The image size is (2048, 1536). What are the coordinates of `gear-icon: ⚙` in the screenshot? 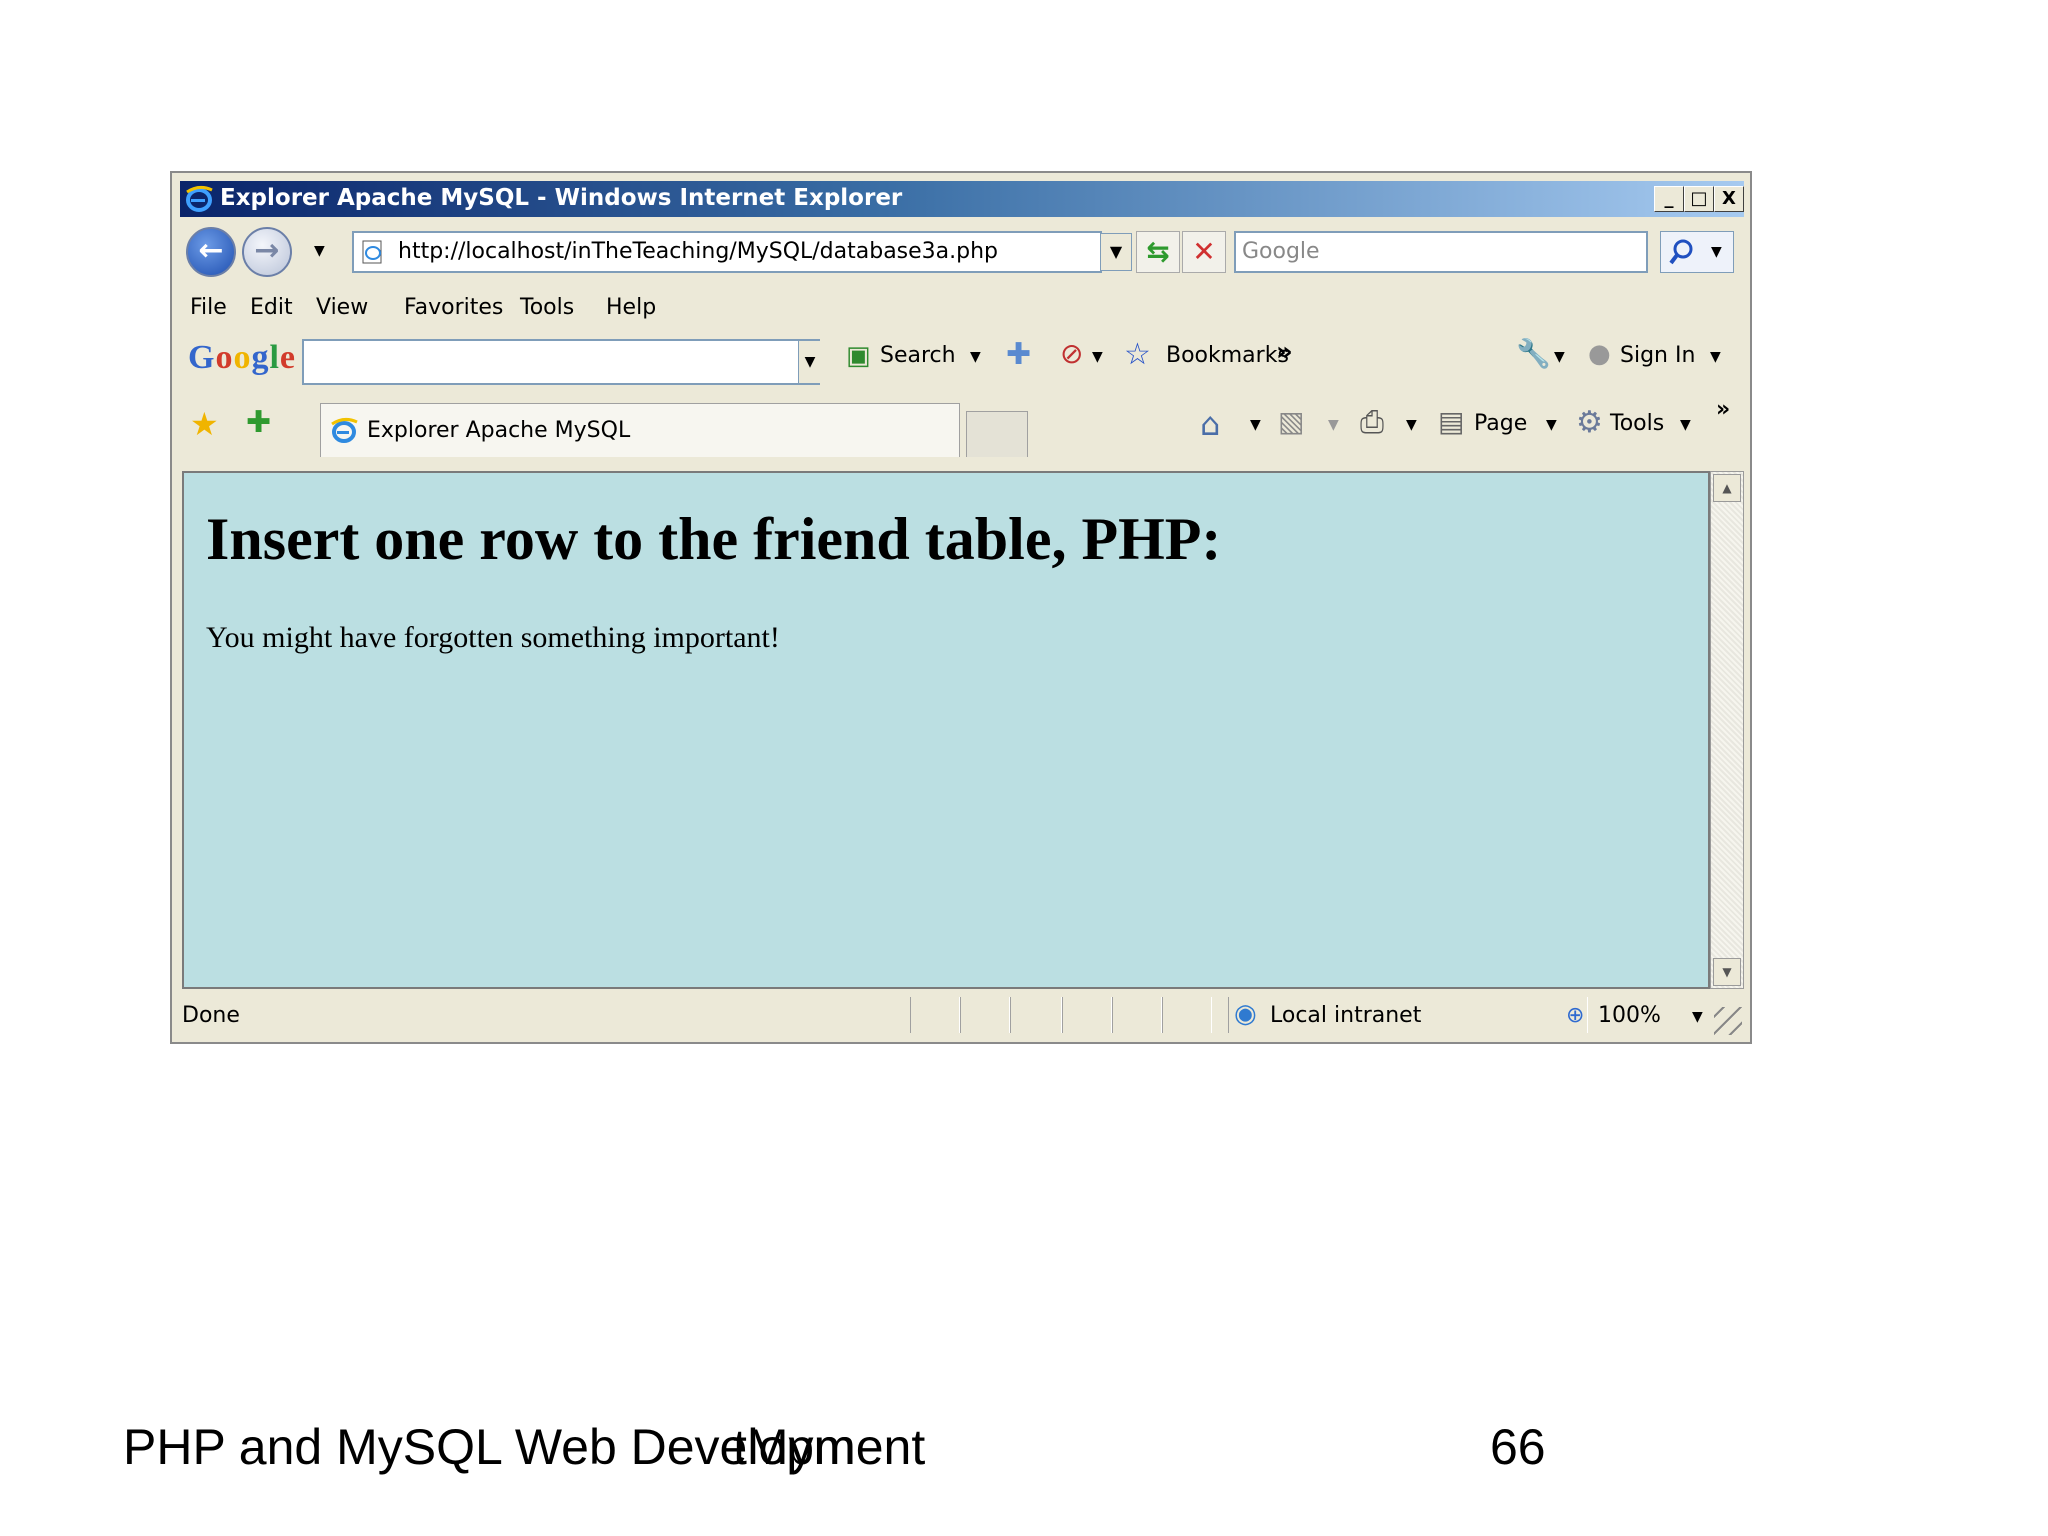 It's located at (1589, 422).